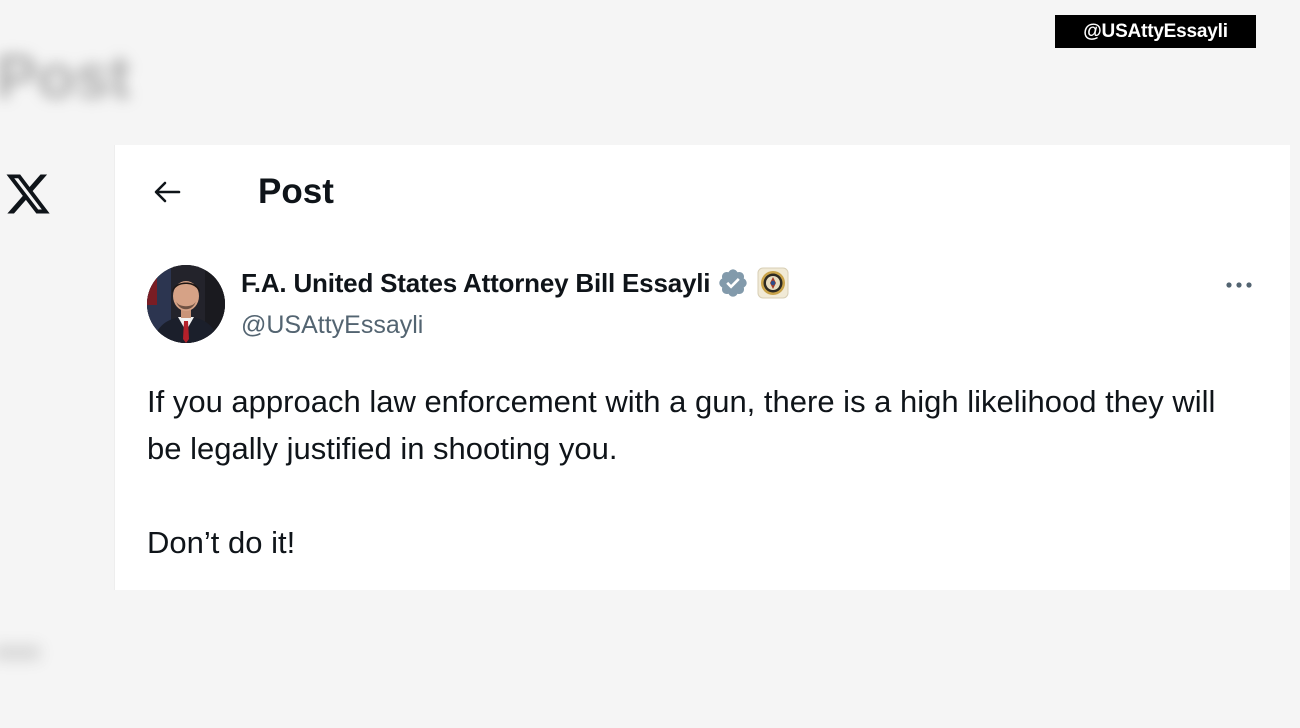 Image resolution: width=1300 pixels, height=728 pixels. What do you see at coordinates (1239, 285) in the screenshot?
I see `more-options-icon` at bounding box center [1239, 285].